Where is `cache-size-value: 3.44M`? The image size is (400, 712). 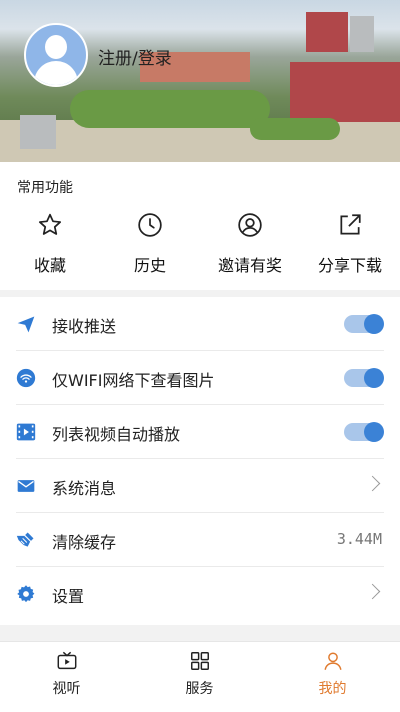
cache-size-value: 3.44M is located at coordinates (359, 539).